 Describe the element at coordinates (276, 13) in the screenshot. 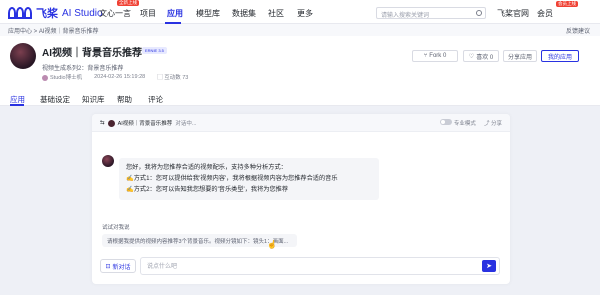

I see `nav-item-community: 社区` at that location.